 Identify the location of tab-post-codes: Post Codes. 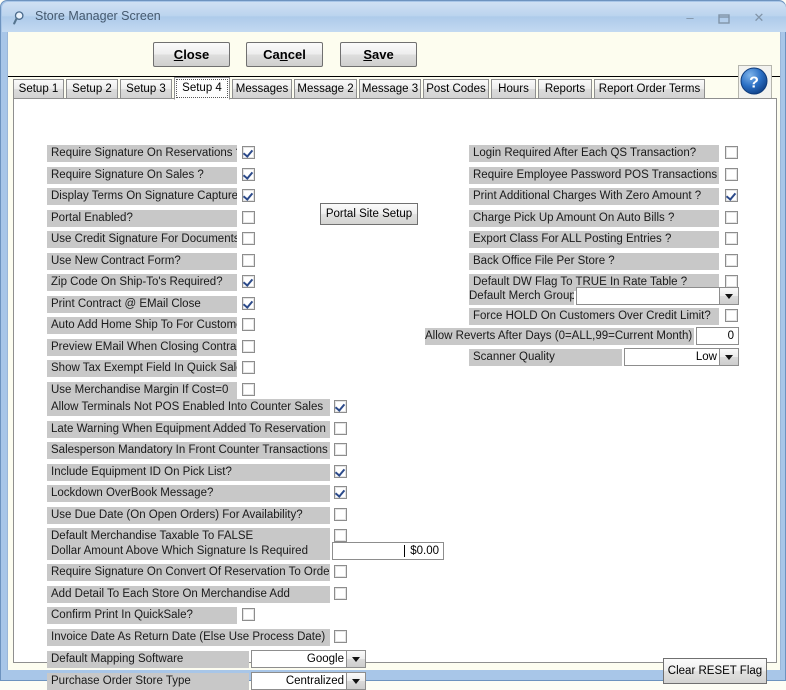
(456, 89).